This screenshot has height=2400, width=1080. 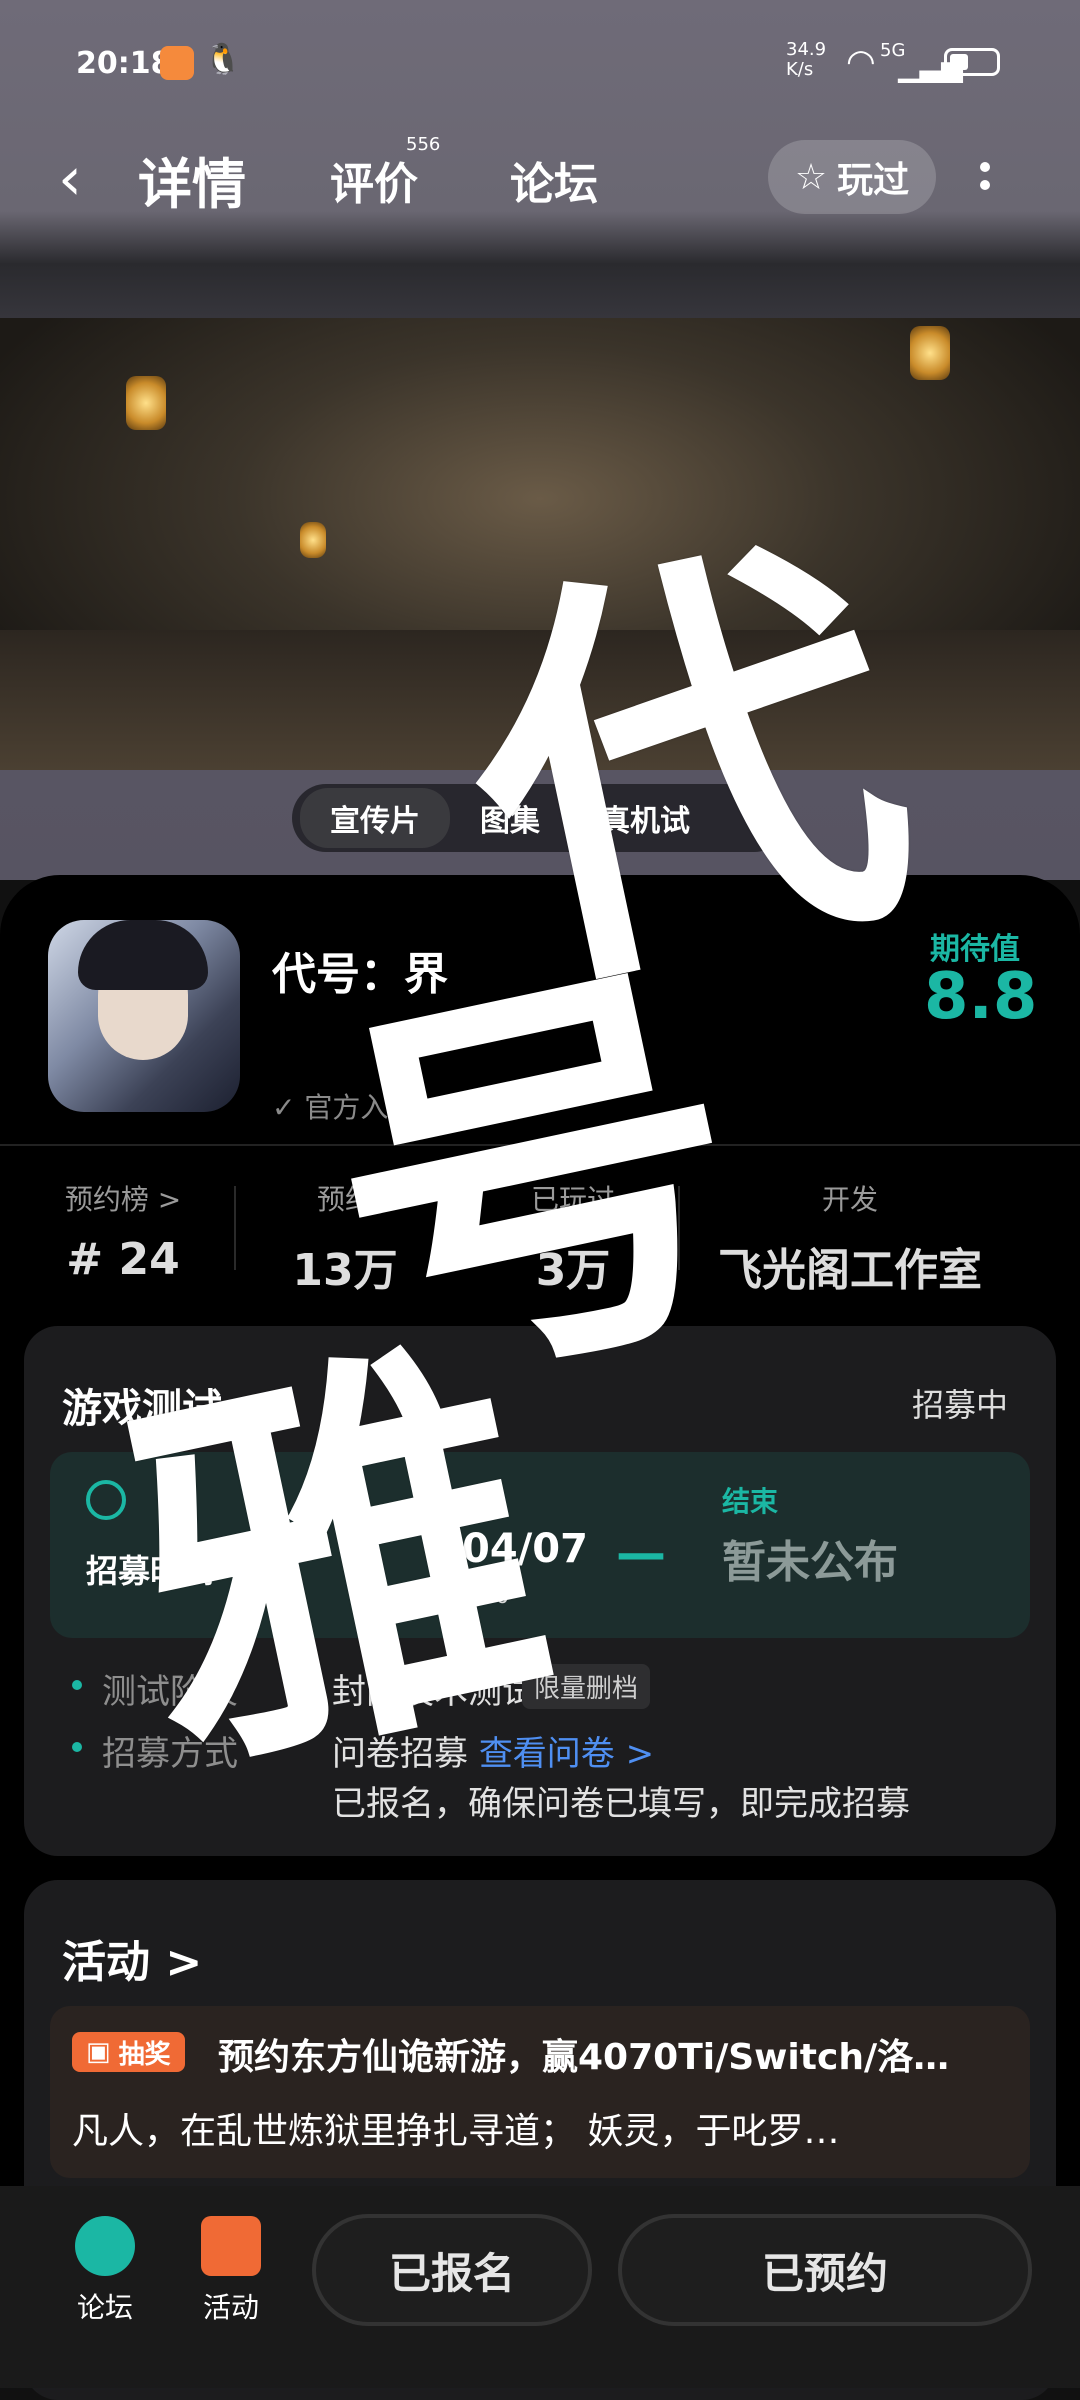 I want to click on lottery-badge: ▣ 抽奖, so click(x=128, y=2052).